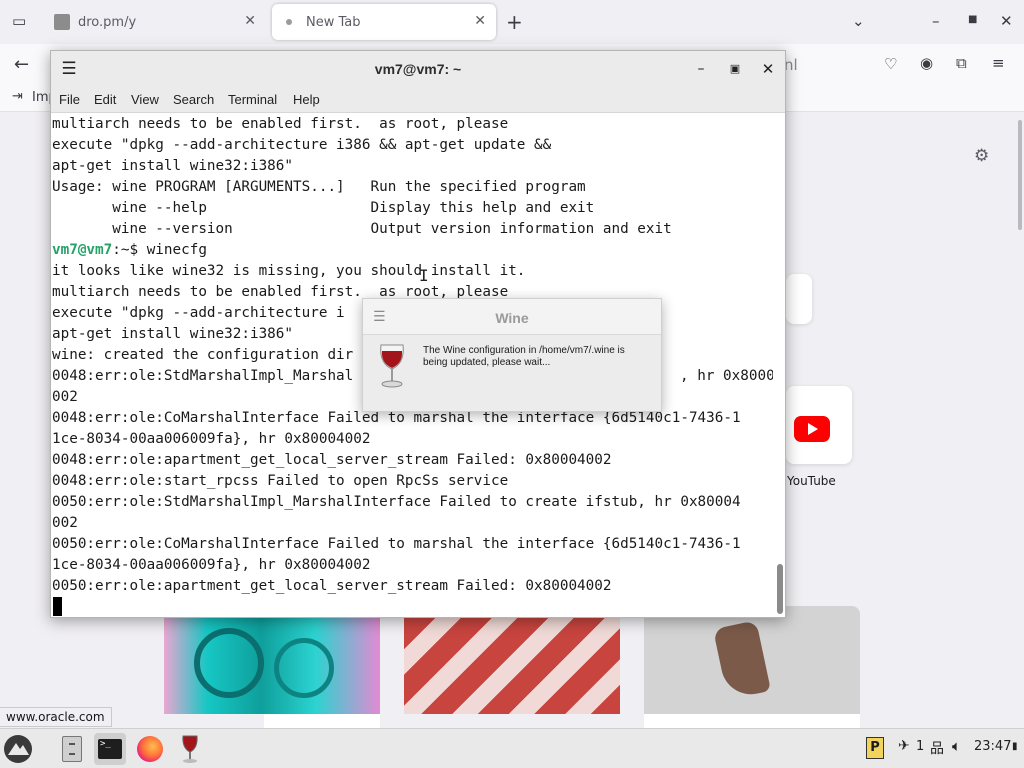 The image size is (1024, 768). I want to click on output-line-tail: , hr 0x80004, so click(726, 376).